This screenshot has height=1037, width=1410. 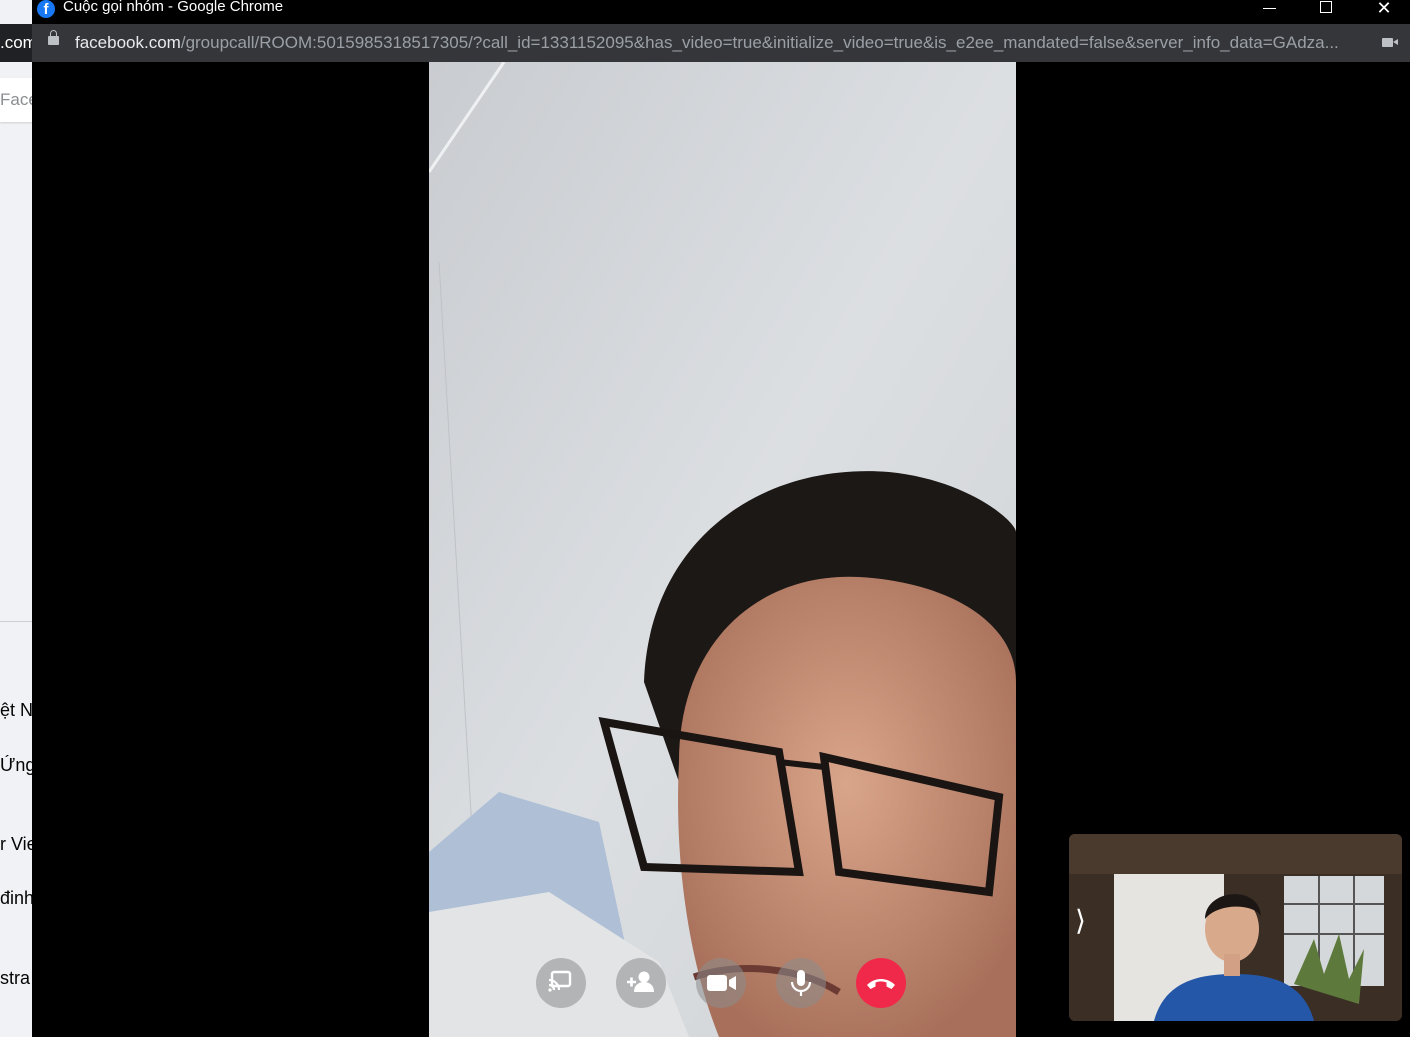 I want to click on close-button: ✕, so click(x=1383, y=11).